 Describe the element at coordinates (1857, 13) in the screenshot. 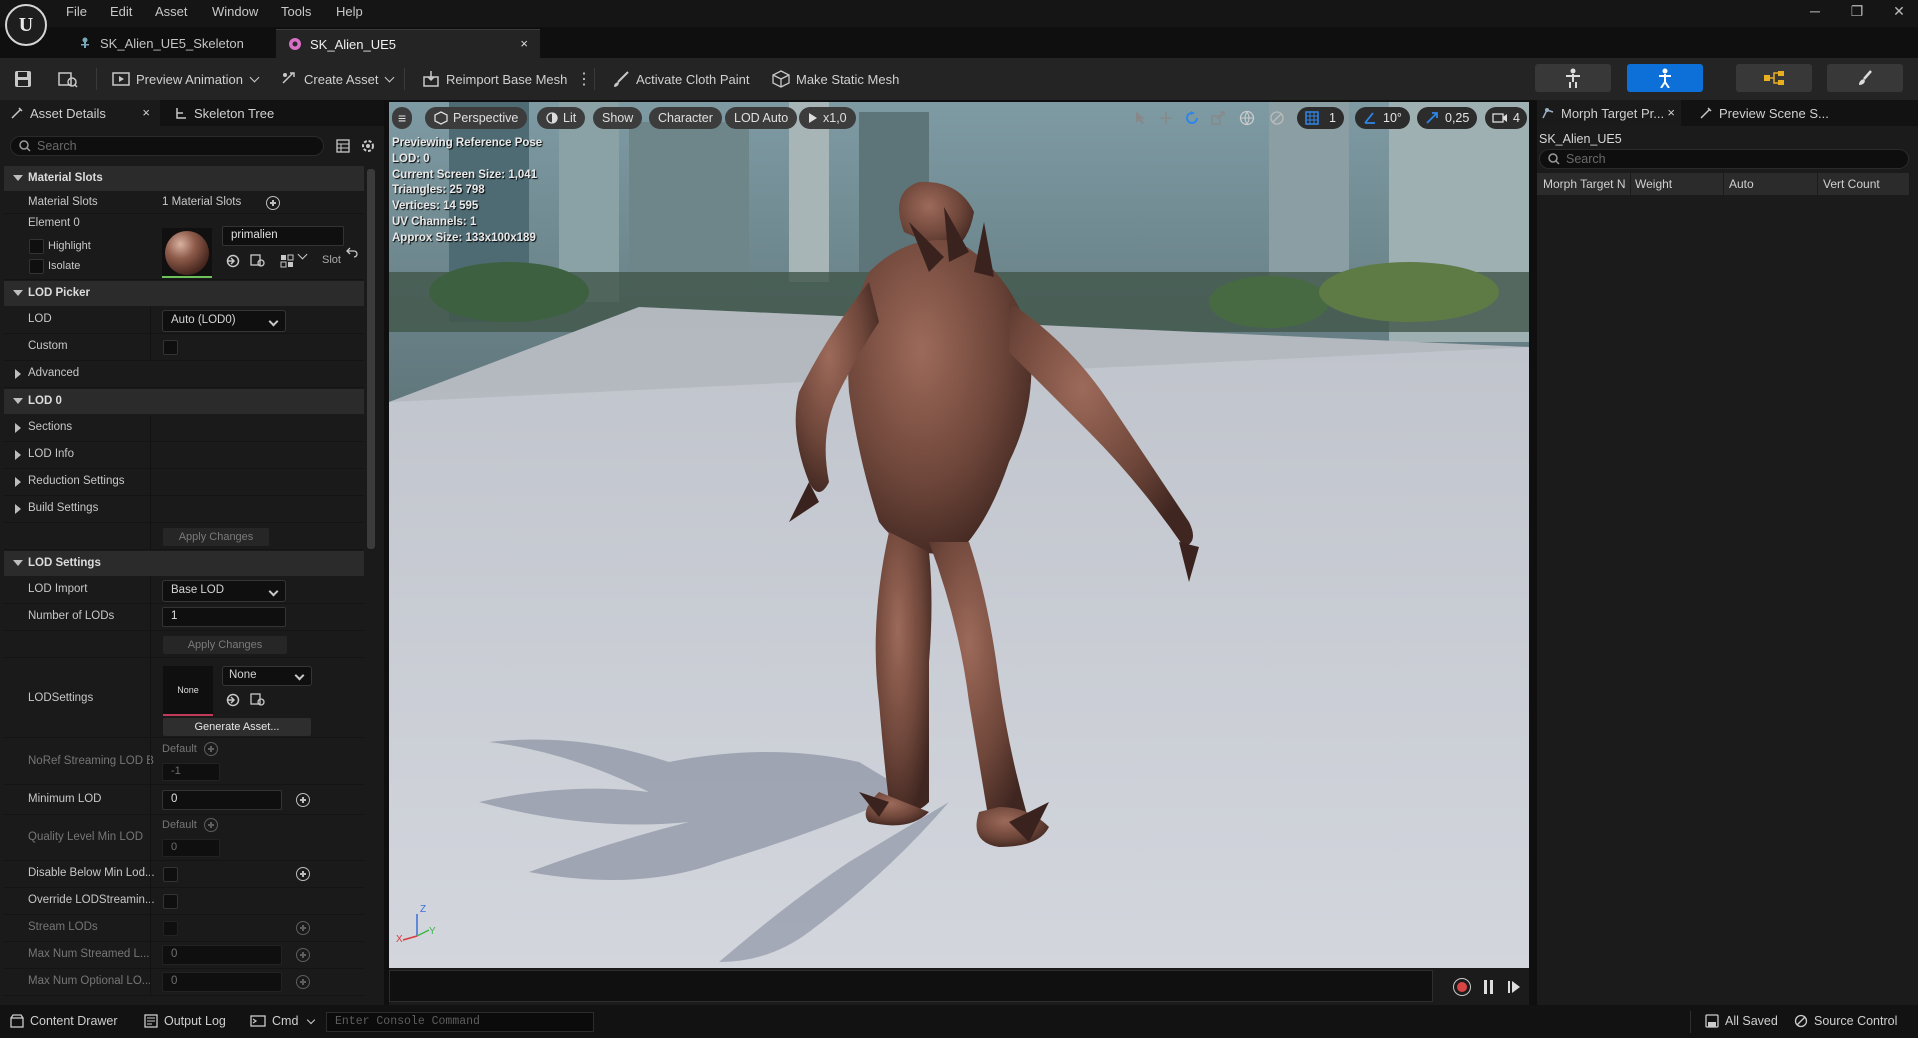

I see `restore-icon: ❐` at that location.